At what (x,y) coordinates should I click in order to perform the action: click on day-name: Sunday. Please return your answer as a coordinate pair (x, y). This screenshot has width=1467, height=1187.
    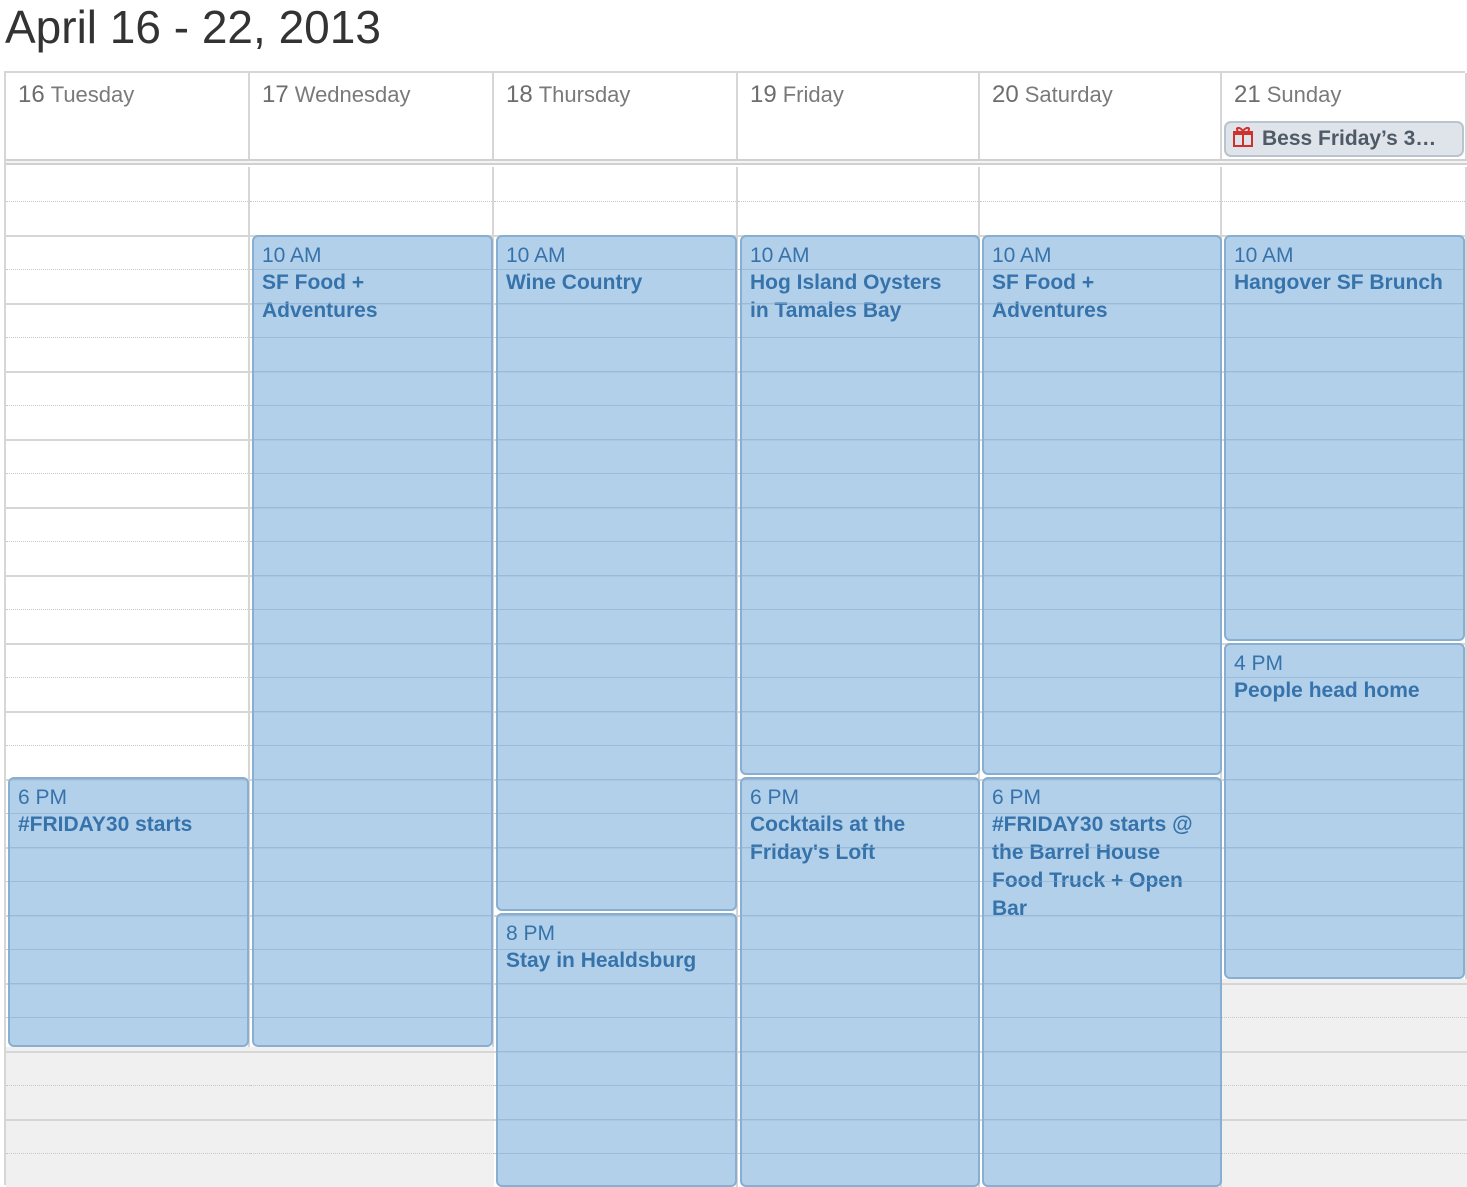
    Looking at the image, I should click on (1304, 94).